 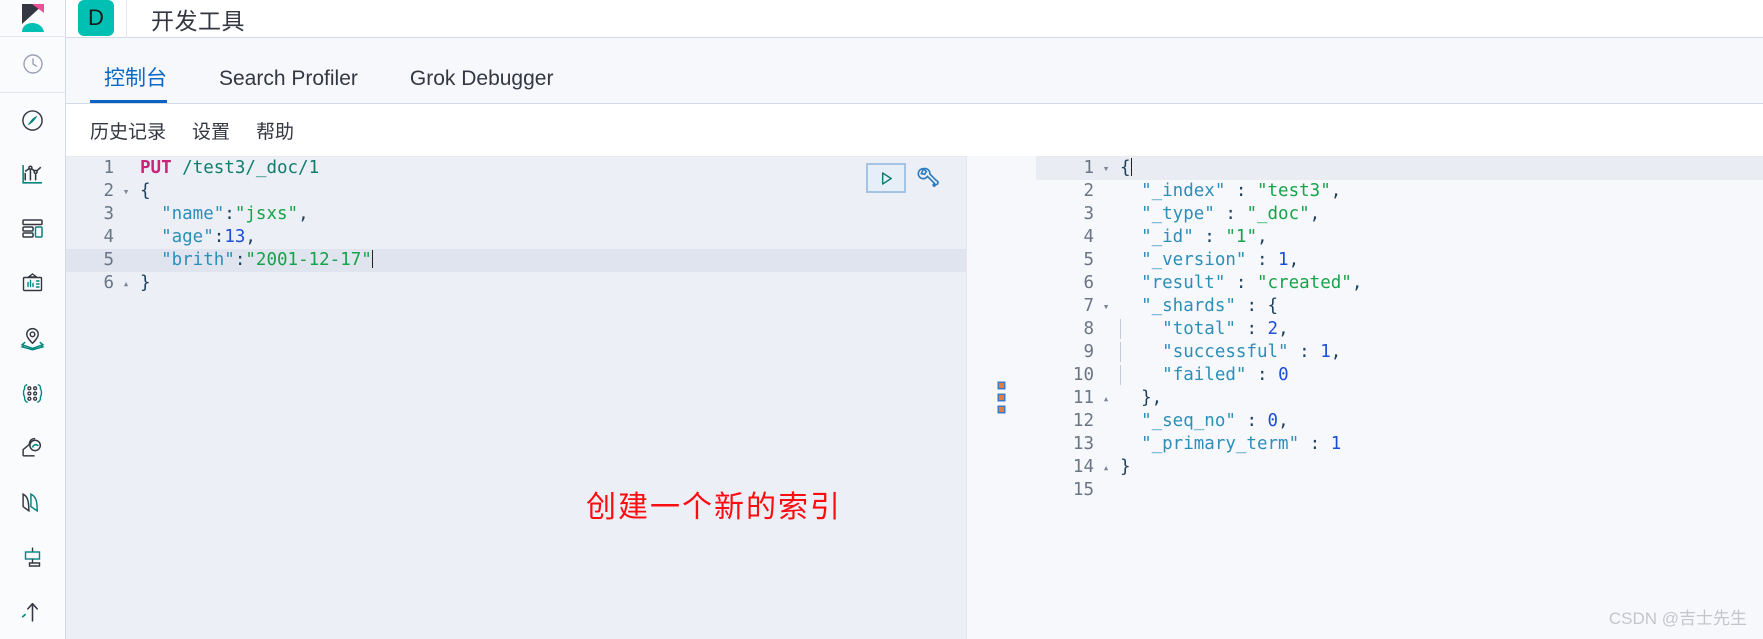 I want to click on code-text: PUT /test3/_doc/1, so click(x=226, y=168).